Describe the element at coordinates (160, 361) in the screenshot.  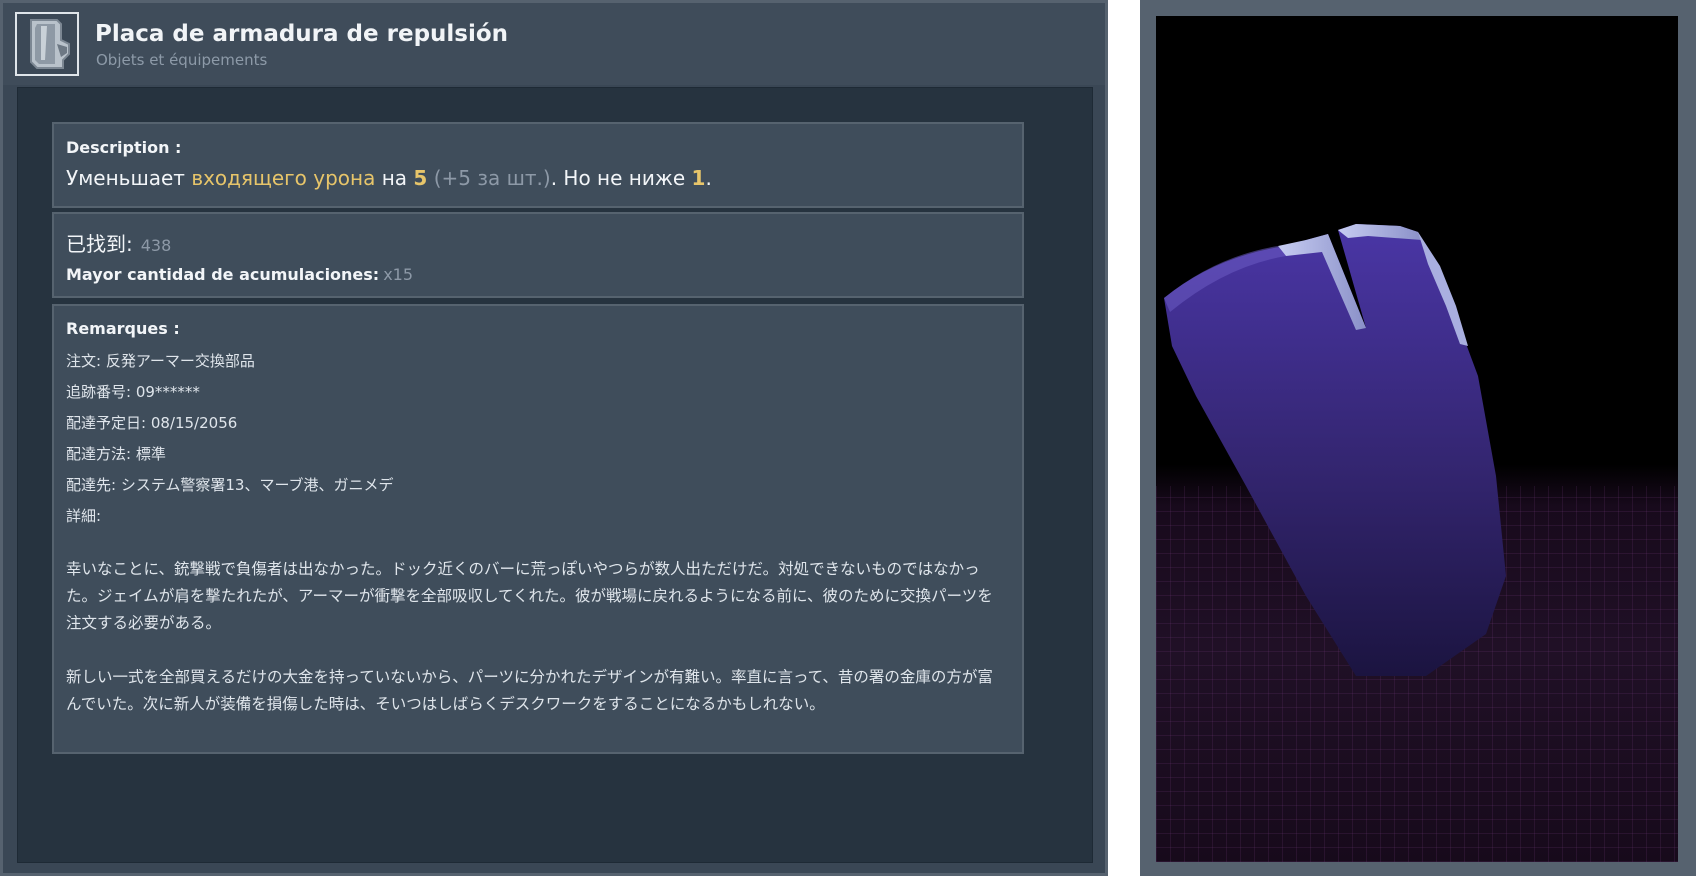
I see `remarks-line: 注文: 反発アーマー交換部品` at that location.